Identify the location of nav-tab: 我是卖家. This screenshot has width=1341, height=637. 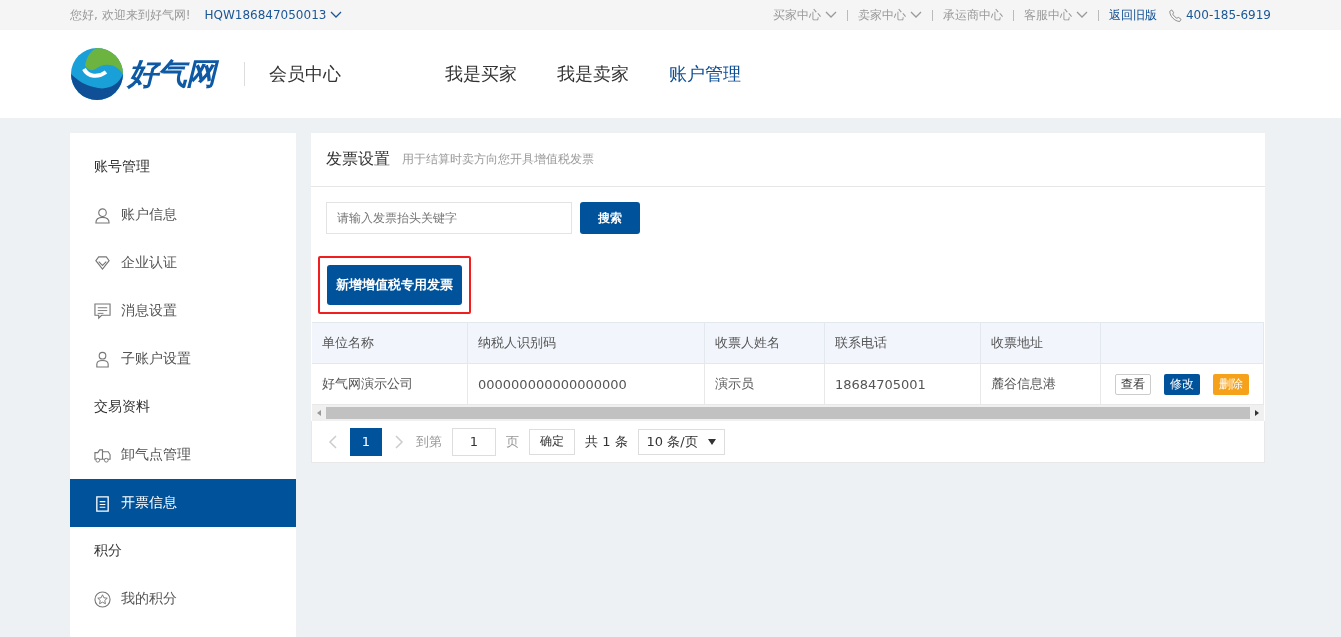
(593, 74).